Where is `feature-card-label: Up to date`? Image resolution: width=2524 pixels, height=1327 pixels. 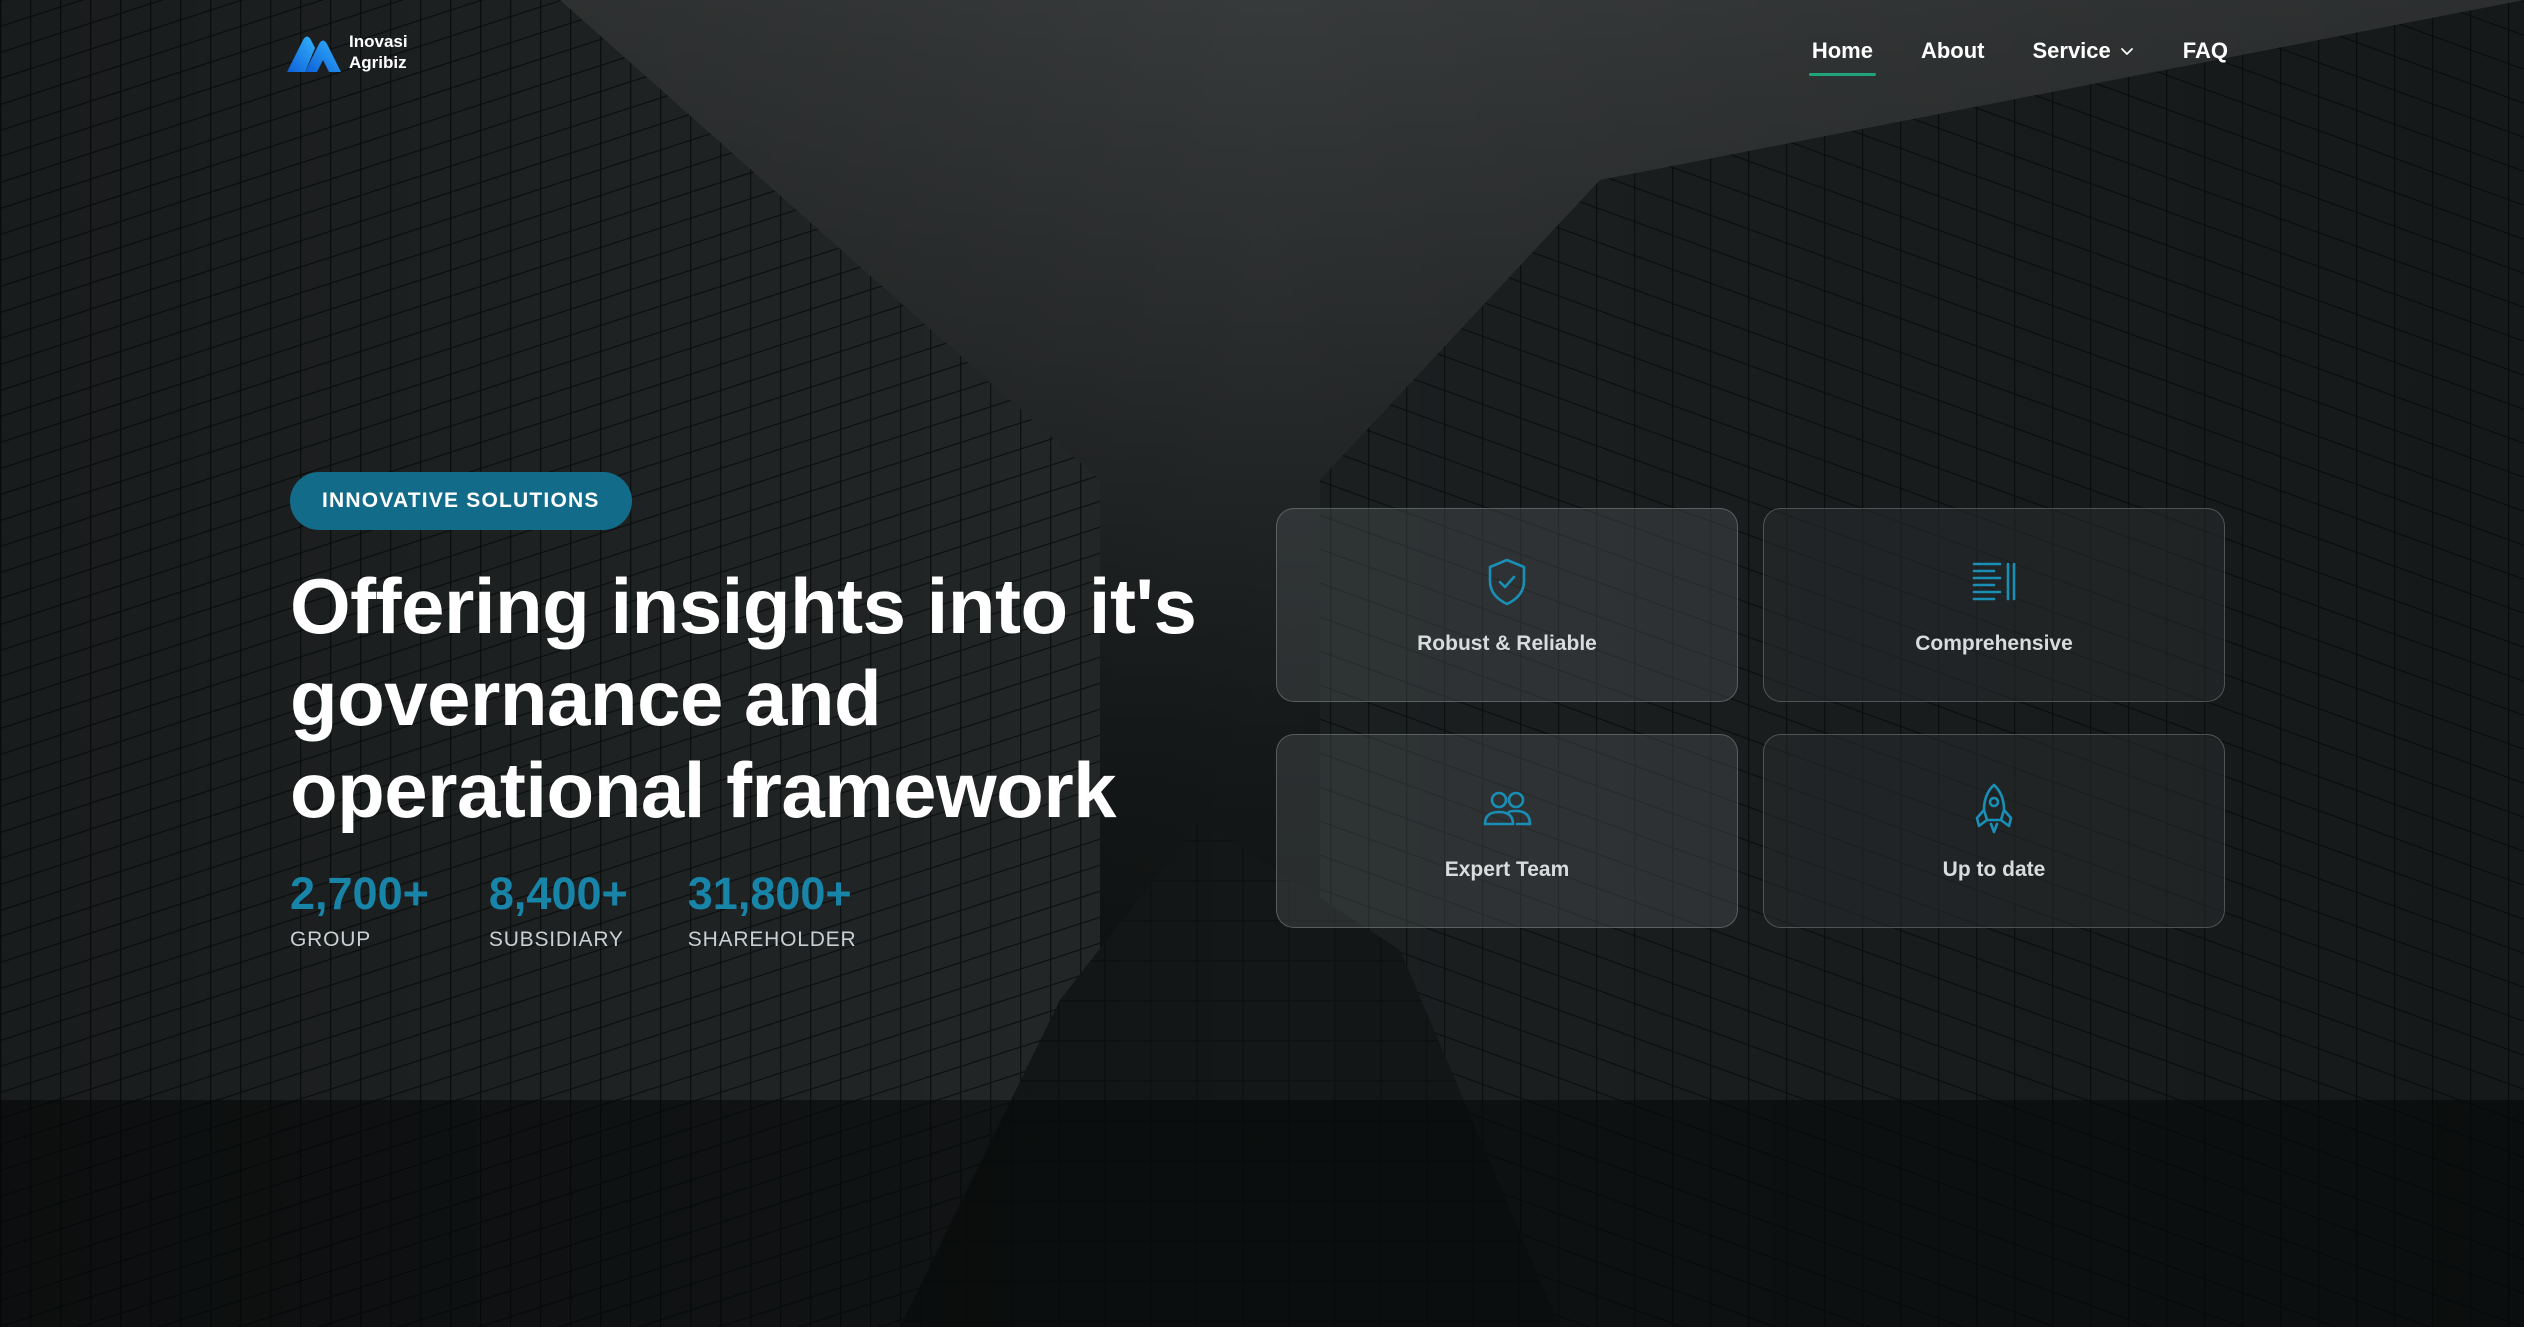
feature-card-label: Up to date is located at coordinates (1994, 869).